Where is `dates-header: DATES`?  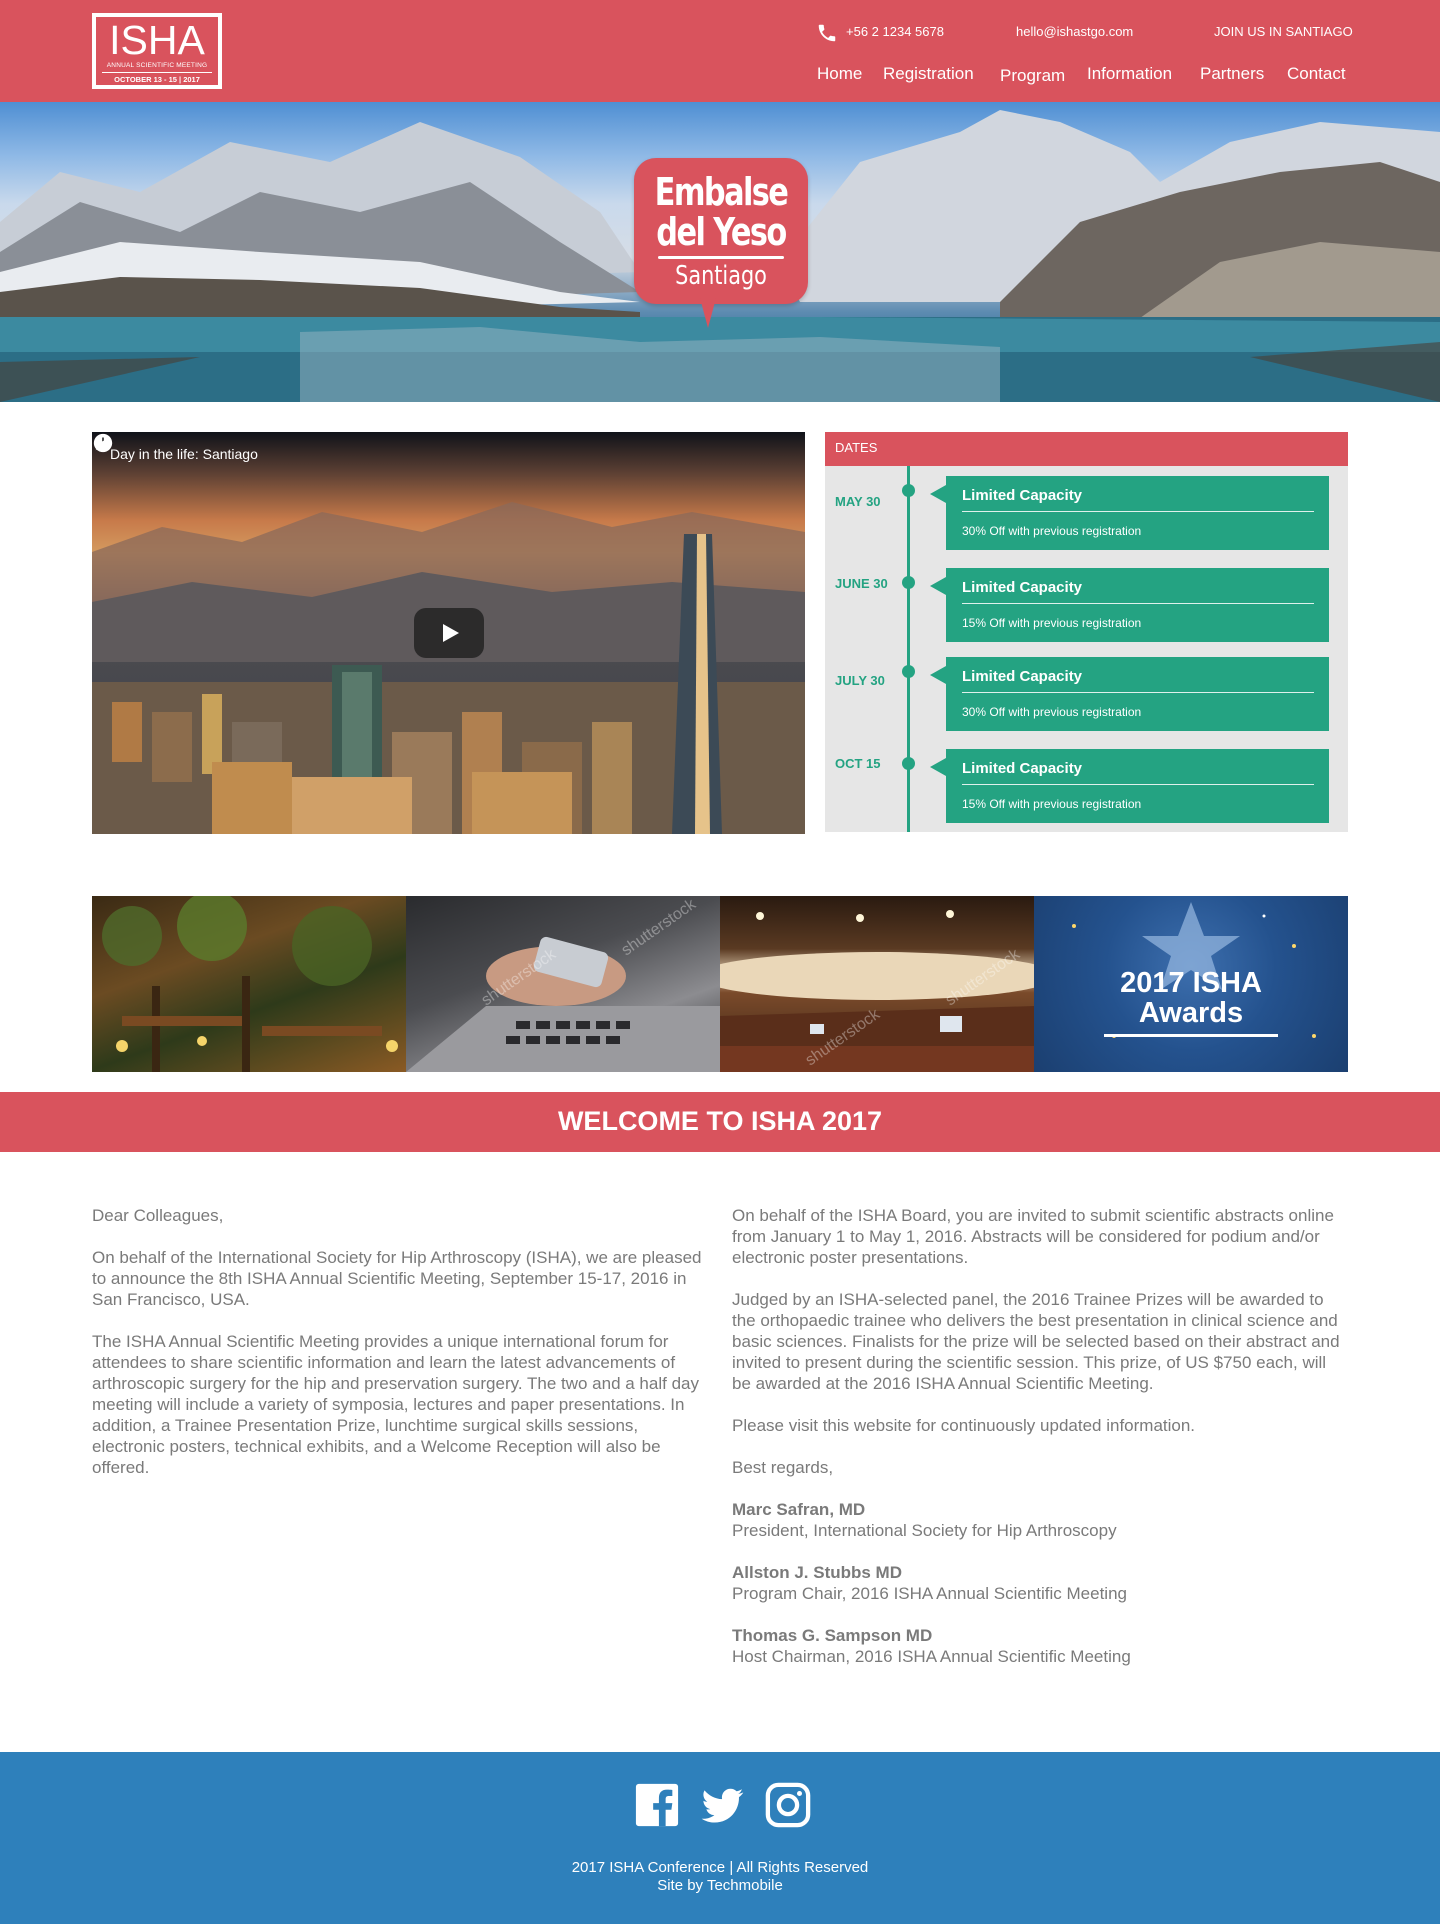 dates-header: DATES is located at coordinates (1086, 449).